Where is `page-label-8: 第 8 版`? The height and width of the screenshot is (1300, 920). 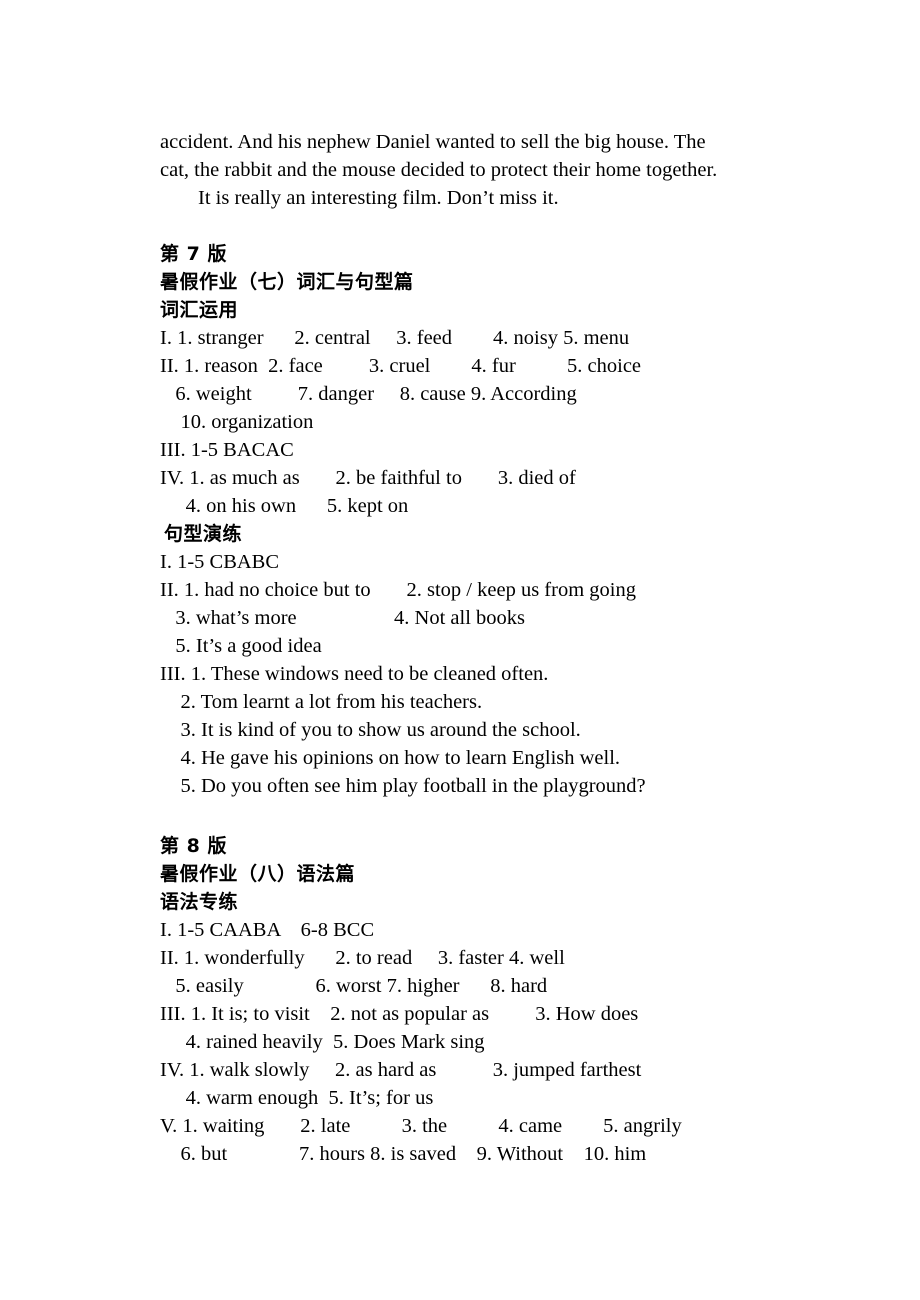 page-label-8: 第 8 版 is located at coordinates (193, 846).